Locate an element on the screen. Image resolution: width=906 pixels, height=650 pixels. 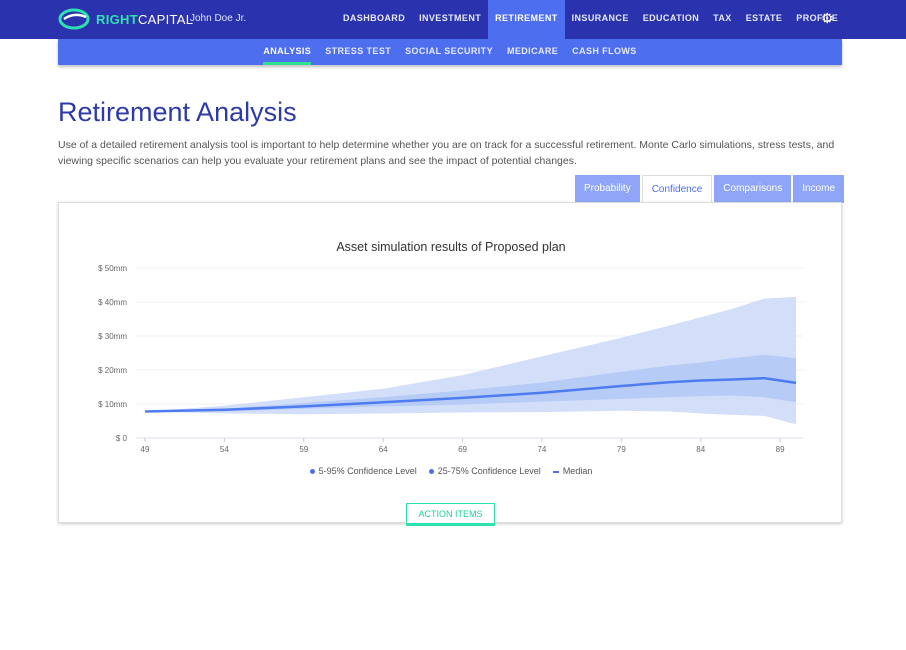
tab-comparisons: Comparisons is located at coordinates (753, 189).